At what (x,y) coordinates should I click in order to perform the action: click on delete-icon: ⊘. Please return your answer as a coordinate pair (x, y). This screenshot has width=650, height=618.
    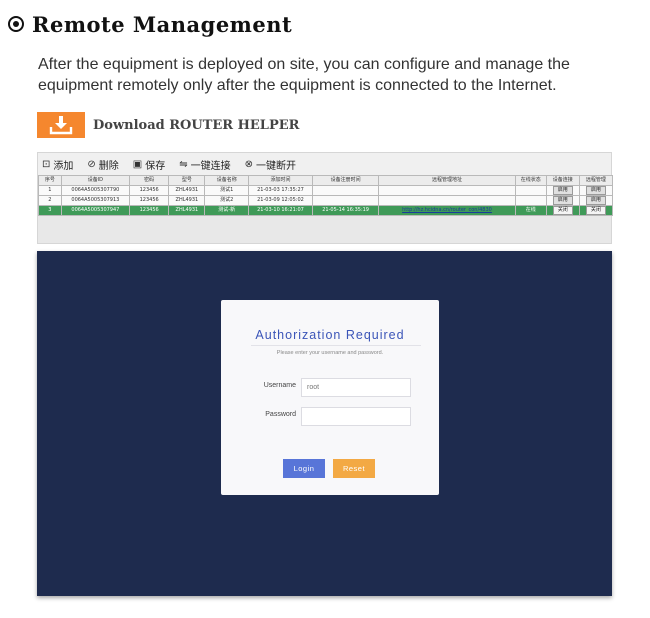
    Looking at the image, I should click on (91, 164).